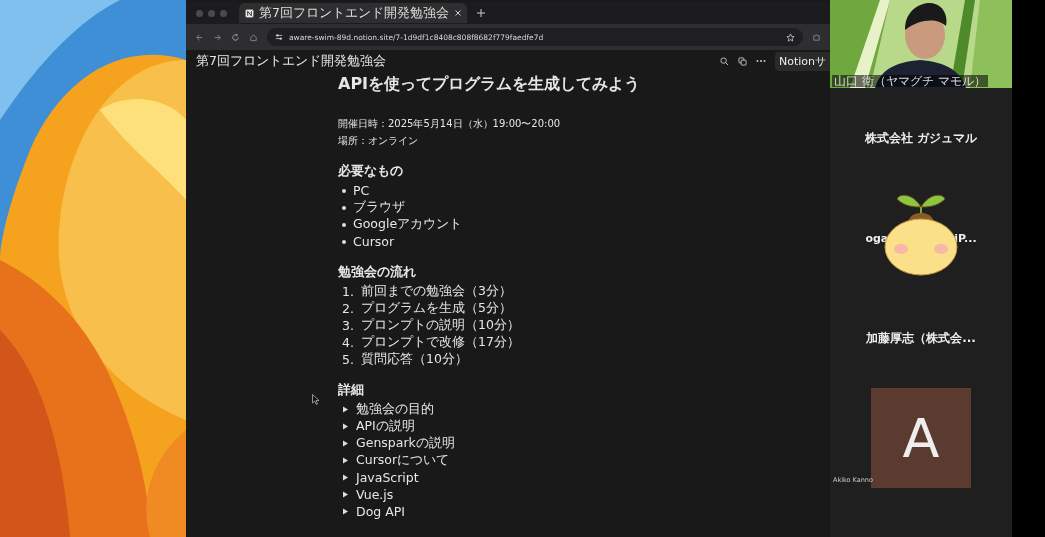  I want to click on toggle-item: APIの説明, so click(385, 426).